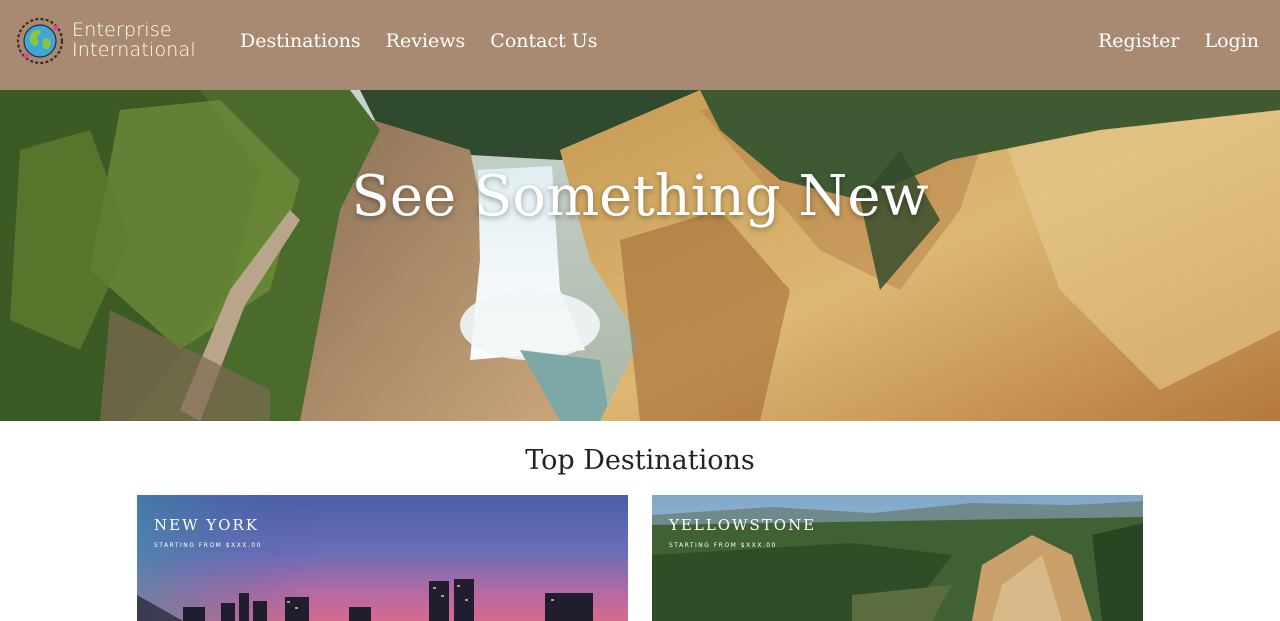 This screenshot has height=621, width=1280. Describe the element at coordinates (40, 41) in the screenshot. I see `globe-icon` at that location.